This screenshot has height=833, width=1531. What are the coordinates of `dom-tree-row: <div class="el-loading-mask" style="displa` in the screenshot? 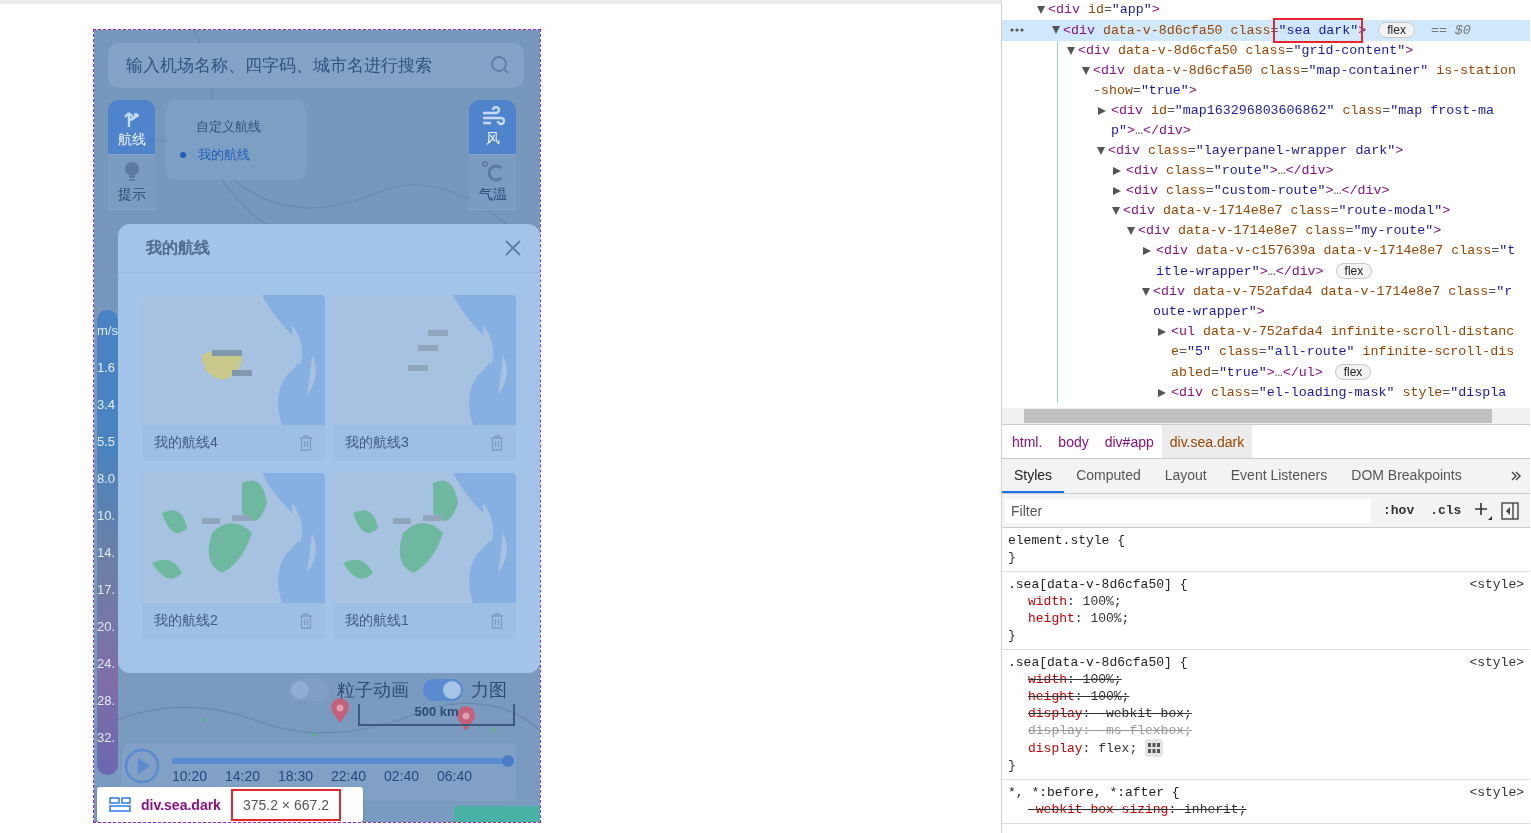 It's located at (1266, 393).